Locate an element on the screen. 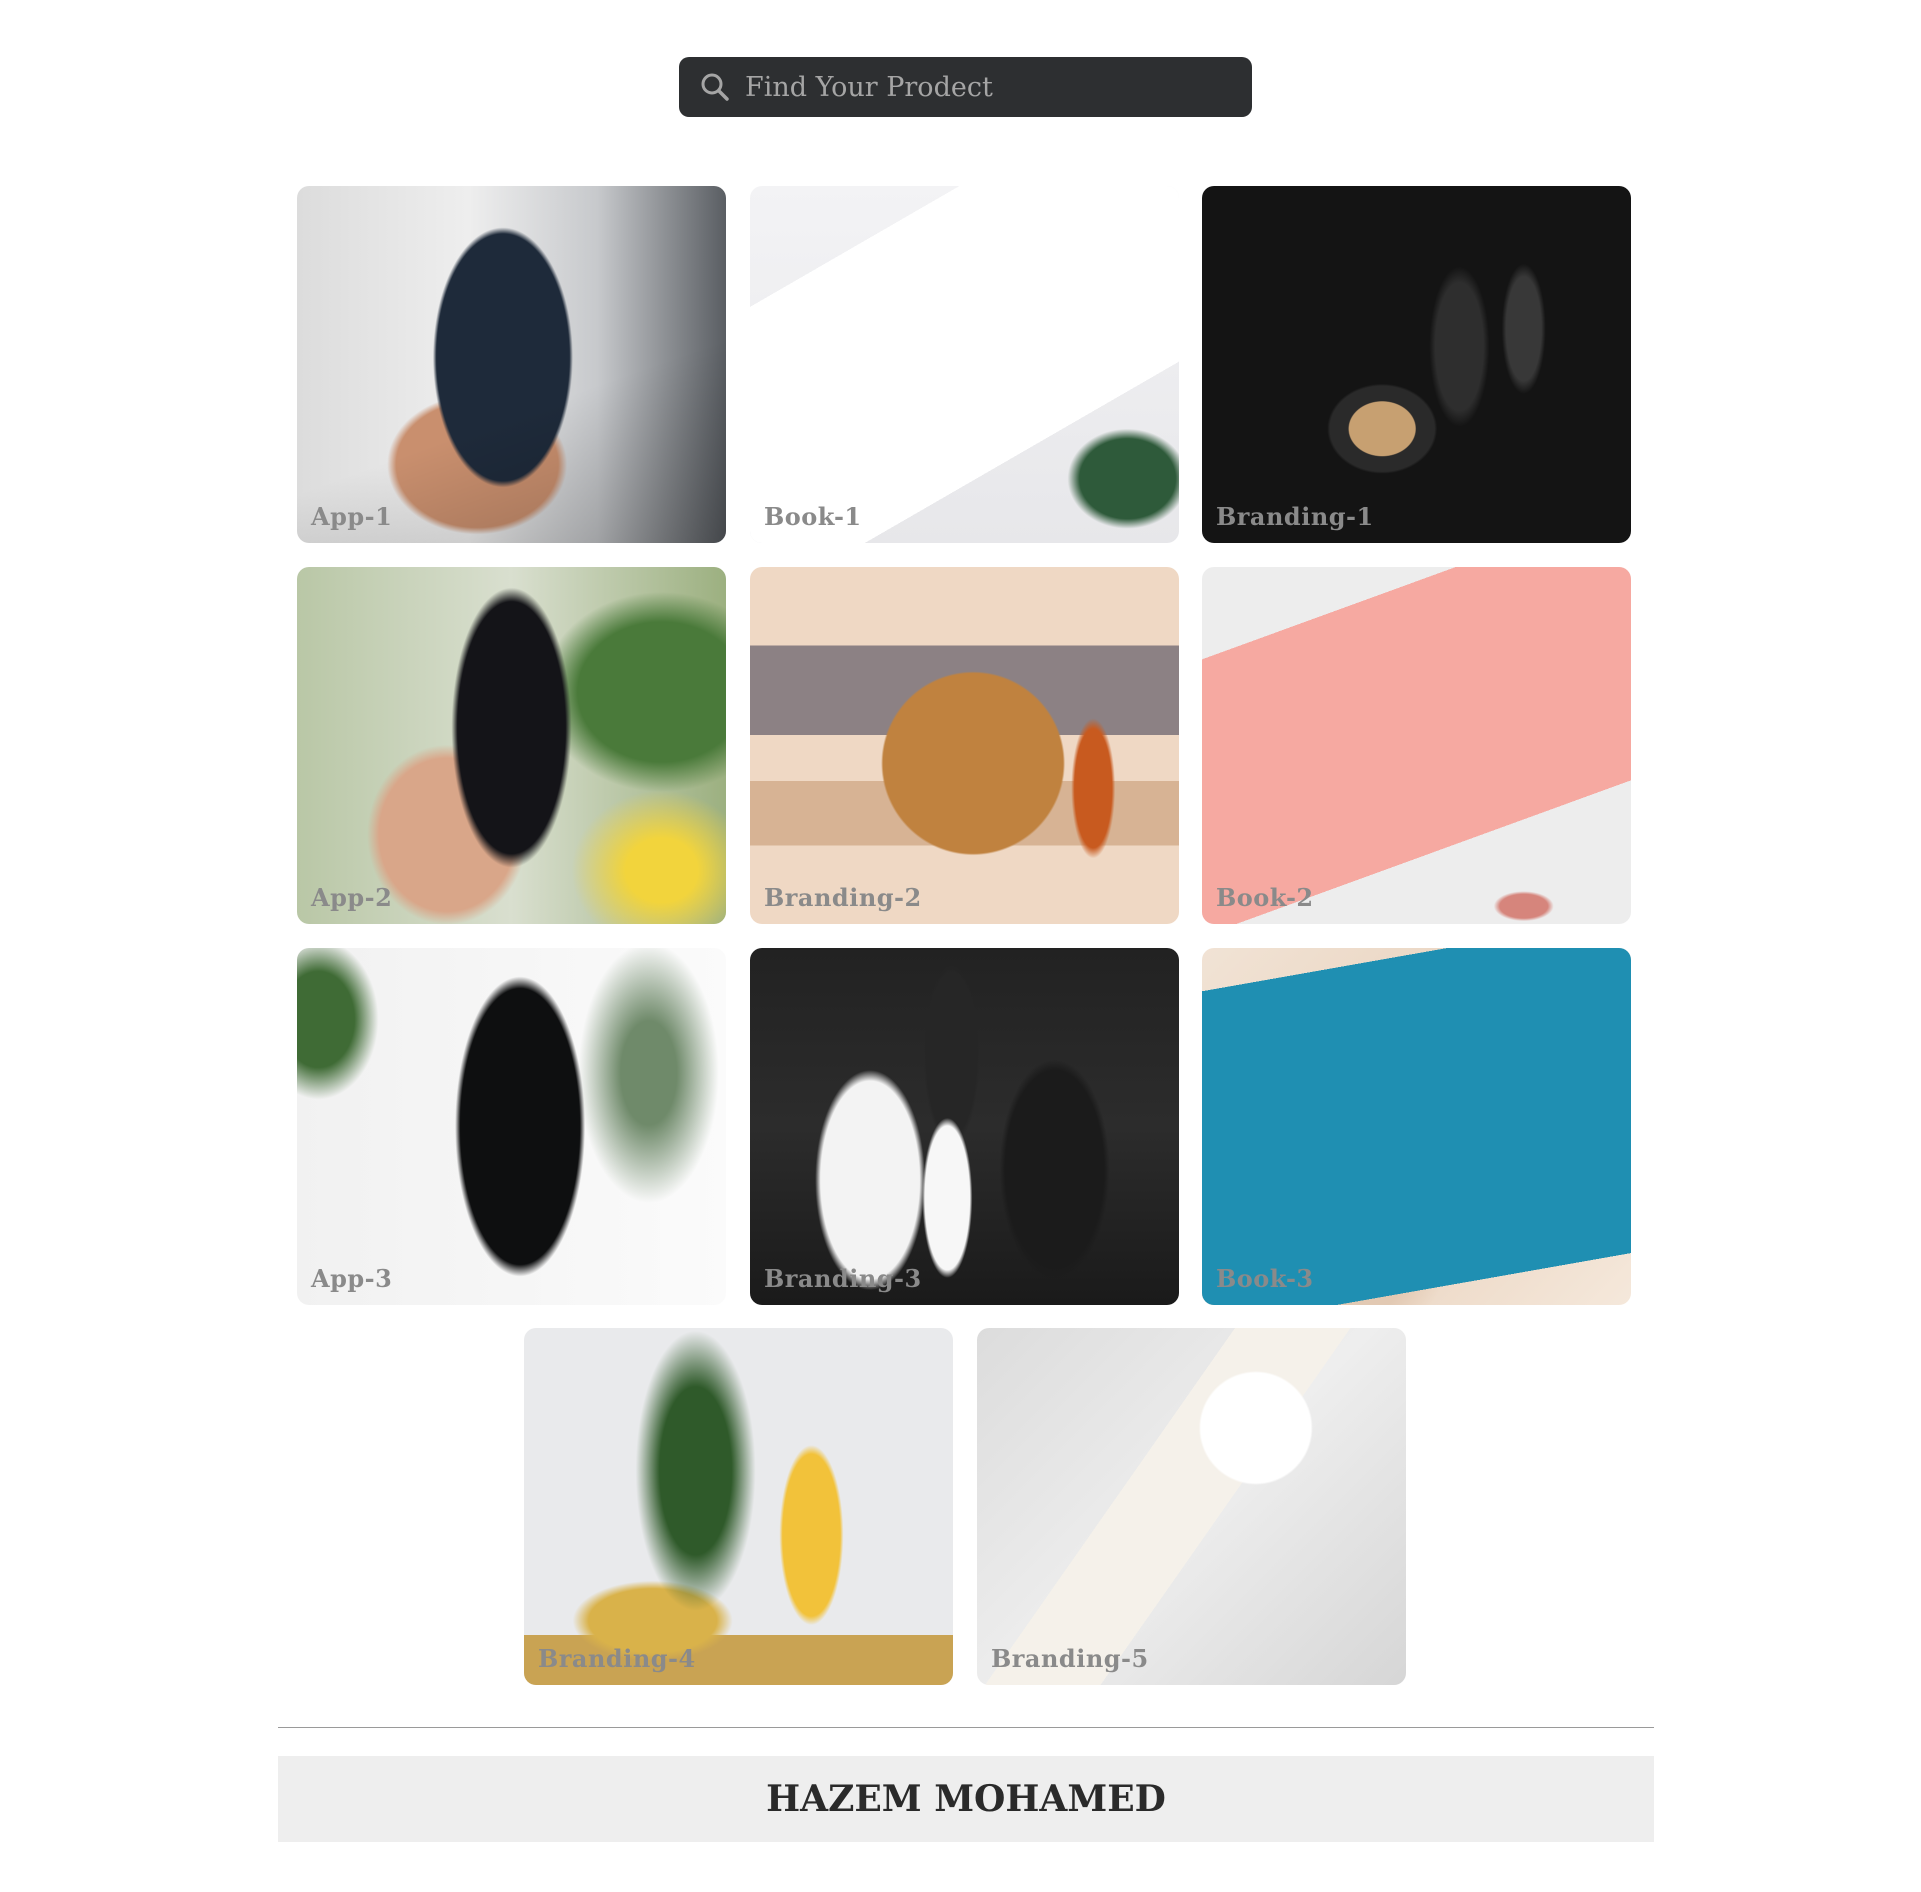 This screenshot has width=1921, height=1892. product-card-book-1: Book-1 is located at coordinates (964, 364).